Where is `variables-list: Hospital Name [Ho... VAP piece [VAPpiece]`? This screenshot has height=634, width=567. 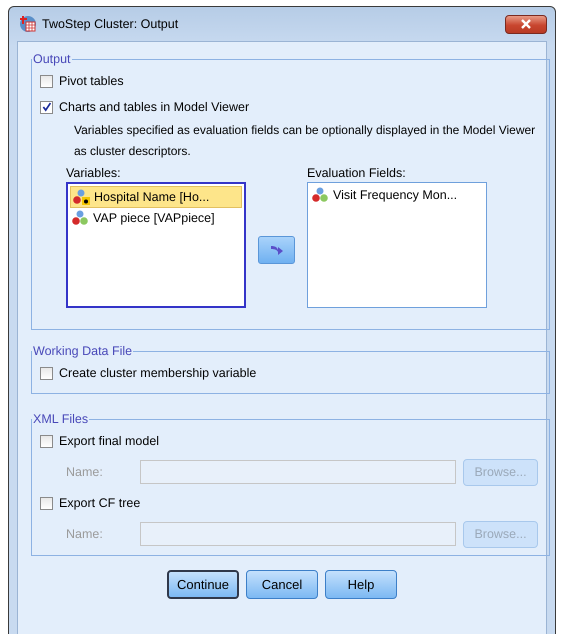
variables-list: Hospital Name [Ho... VAP piece [VAPpiece] is located at coordinates (156, 245).